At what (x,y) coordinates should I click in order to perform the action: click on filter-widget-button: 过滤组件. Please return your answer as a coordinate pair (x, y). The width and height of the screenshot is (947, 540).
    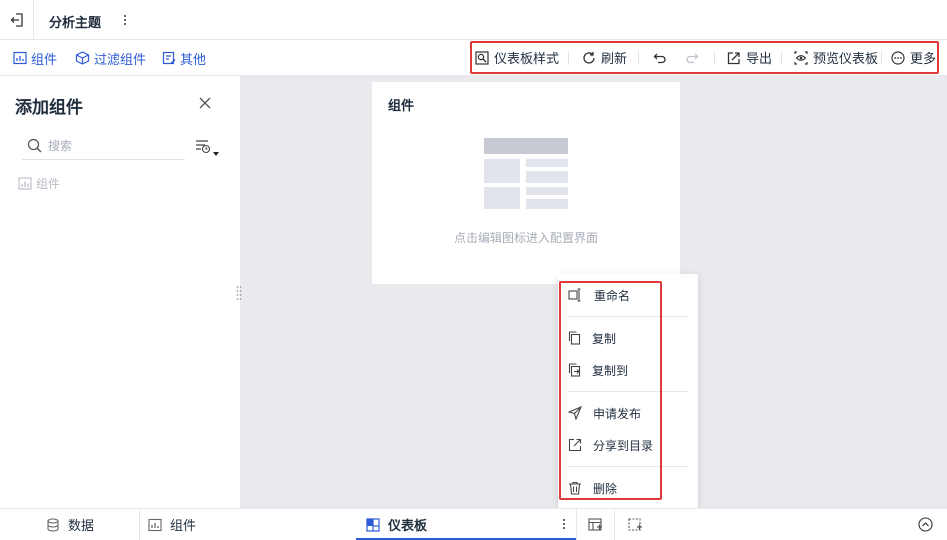
    Looking at the image, I should click on (110, 58).